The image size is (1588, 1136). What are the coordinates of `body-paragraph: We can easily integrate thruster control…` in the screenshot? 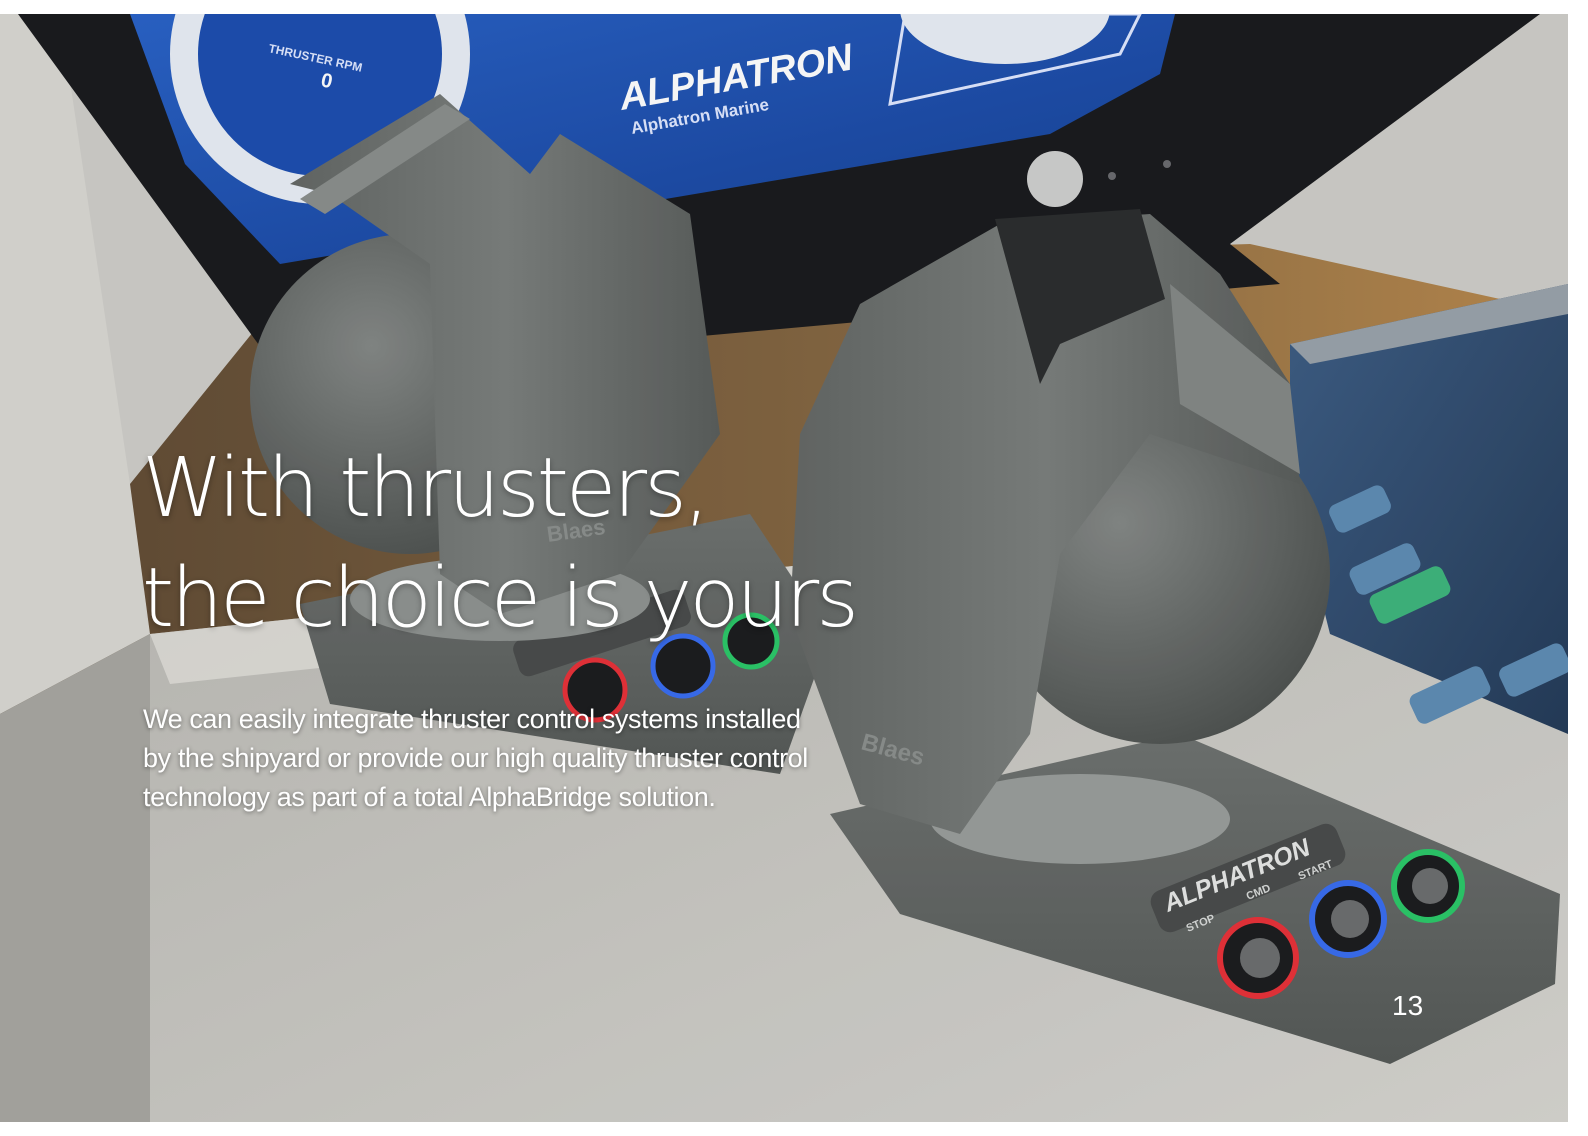 It's located at (523, 758).